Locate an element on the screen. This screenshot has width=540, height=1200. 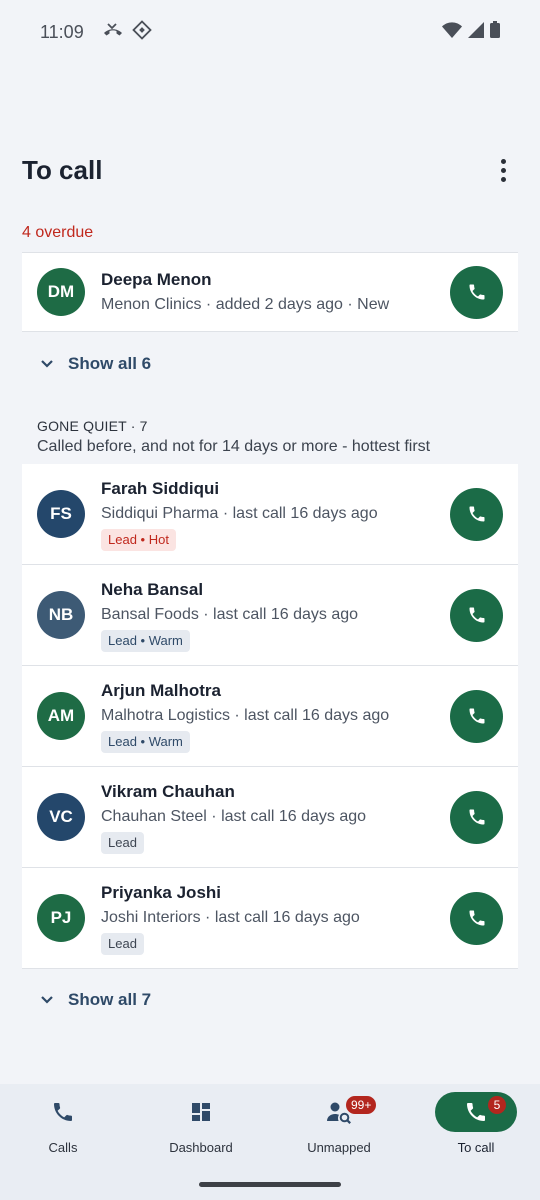
nav-item-calls: Calls is located at coordinates (63, 1128).